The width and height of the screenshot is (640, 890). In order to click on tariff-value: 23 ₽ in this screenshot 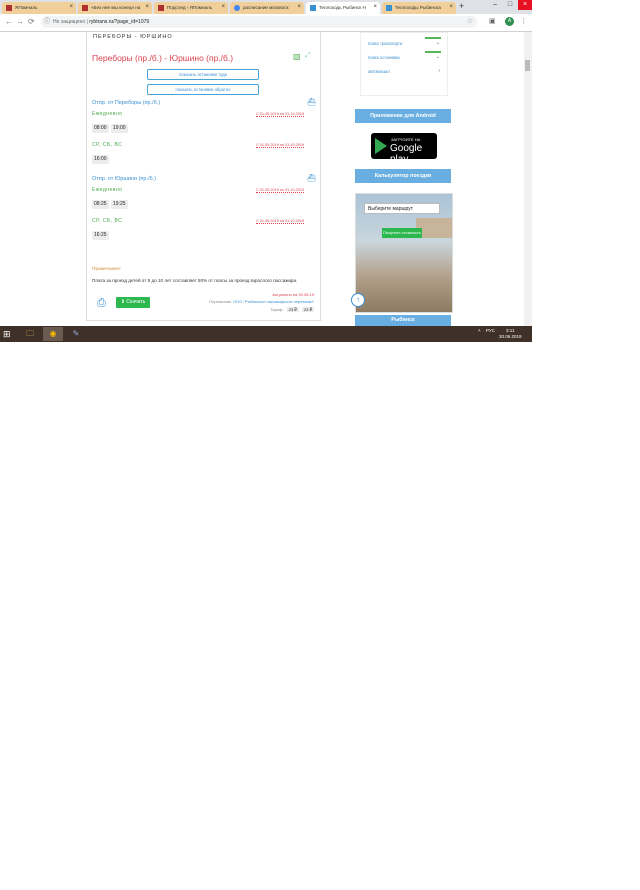, I will do `click(292, 309)`.